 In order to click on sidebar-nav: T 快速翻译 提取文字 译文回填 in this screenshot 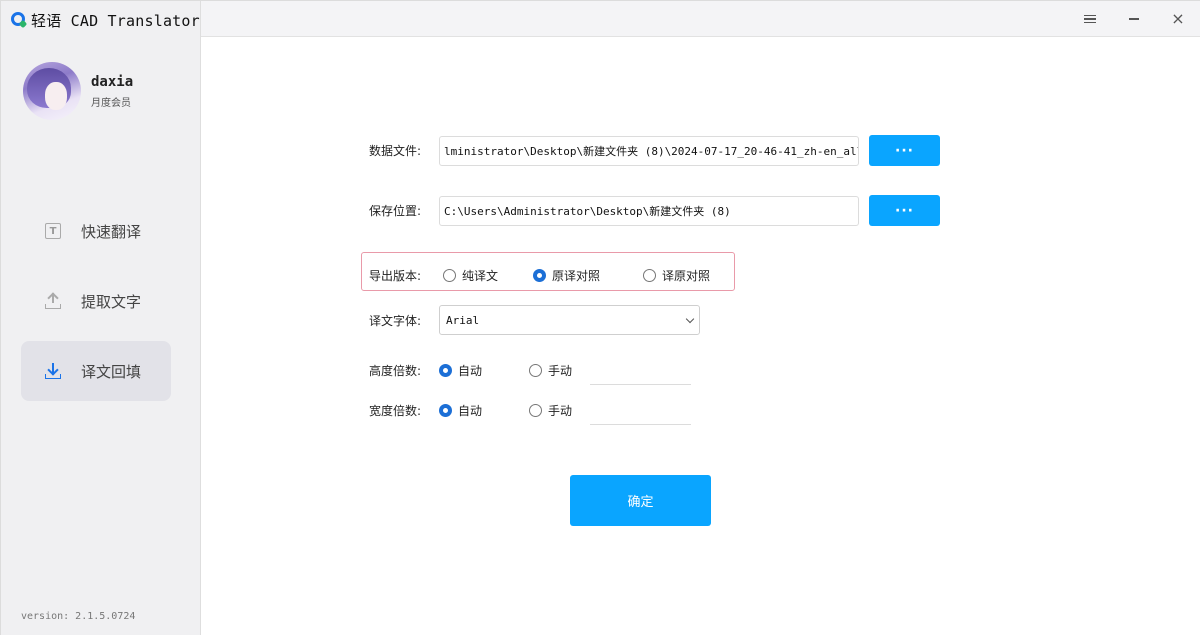, I will do `click(96, 306)`.